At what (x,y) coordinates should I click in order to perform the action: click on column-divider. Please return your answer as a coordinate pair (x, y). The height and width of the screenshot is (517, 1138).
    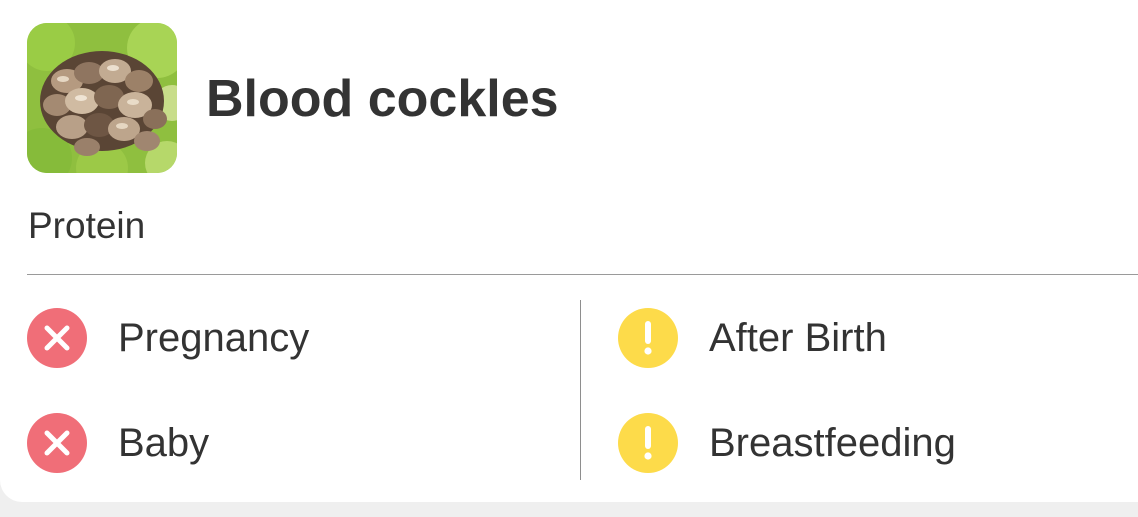
    Looking at the image, I should click on (580, 390).